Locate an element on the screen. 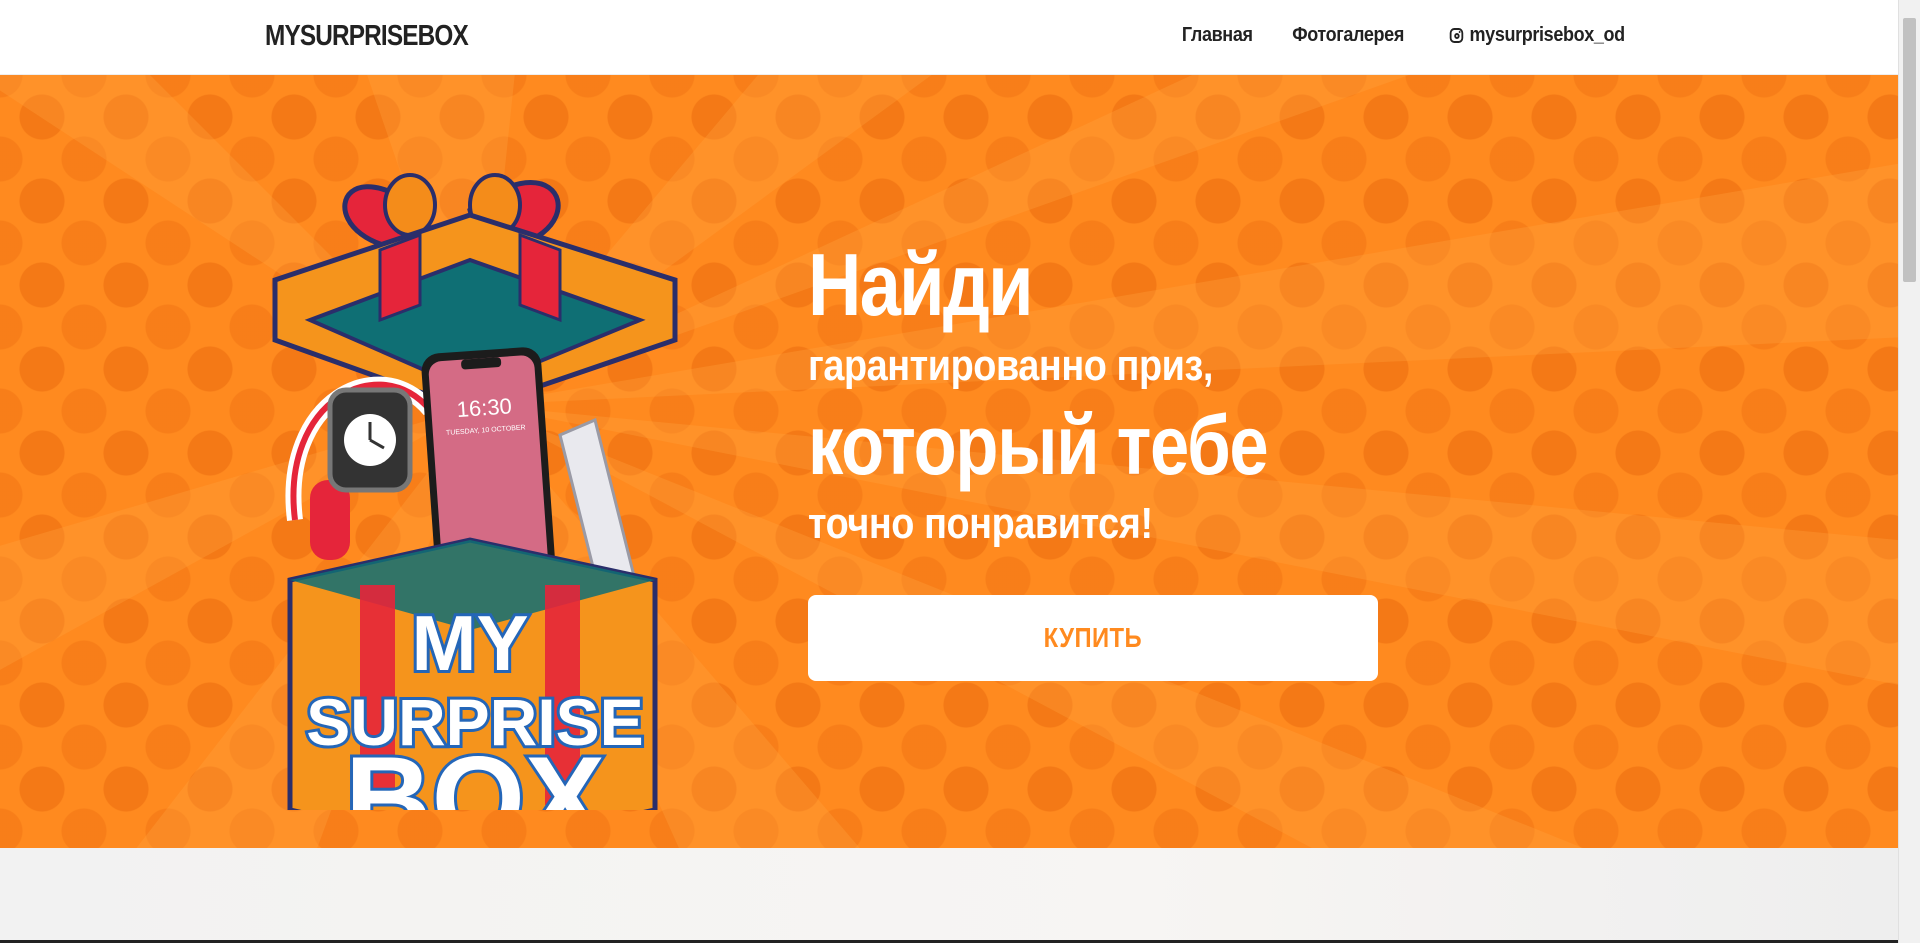 Image resolution: width=1920 pixels, height=943 pixels. headline-line-4: точно понравится! is located at coordinates (980, 523).